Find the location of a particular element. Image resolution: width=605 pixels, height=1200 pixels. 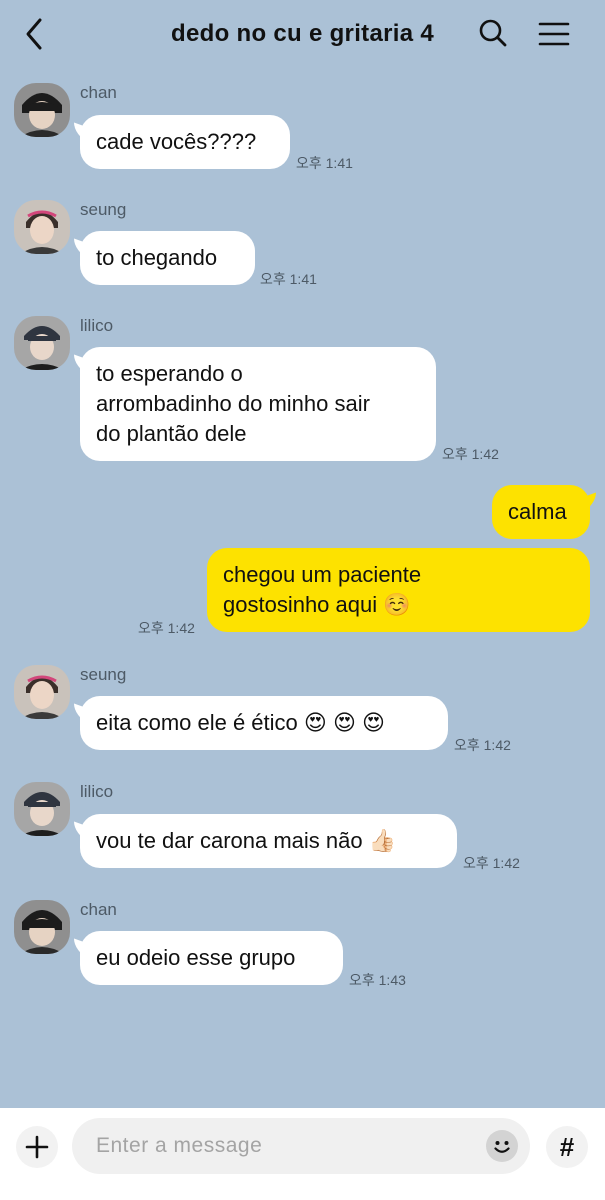

hashtag-button: # is located at coordinates (567, 1147).